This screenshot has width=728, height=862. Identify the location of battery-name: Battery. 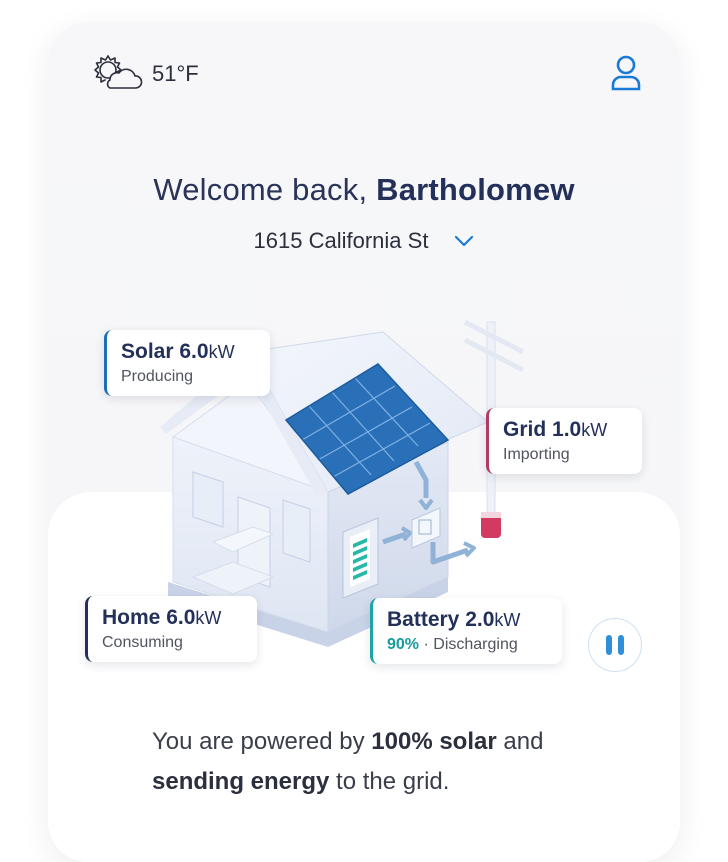
(423, 619).